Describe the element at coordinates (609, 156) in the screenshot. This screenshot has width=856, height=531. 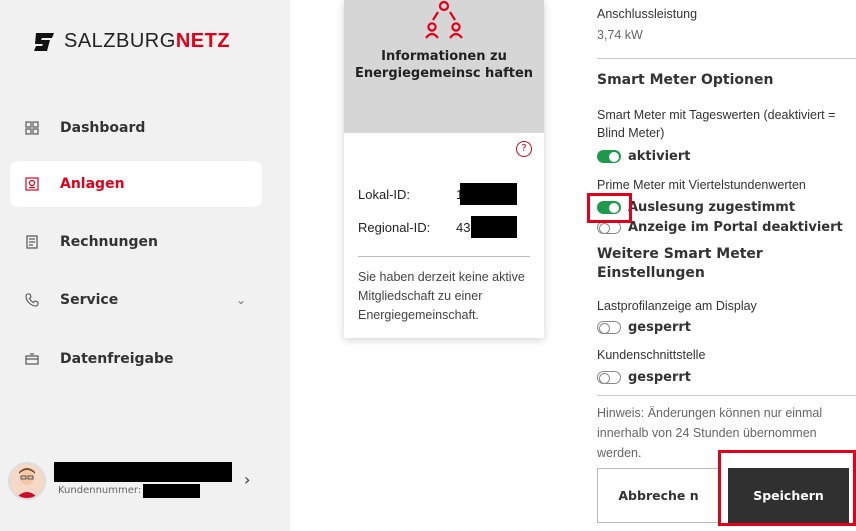
I see `daily-values-toggle` at that location.